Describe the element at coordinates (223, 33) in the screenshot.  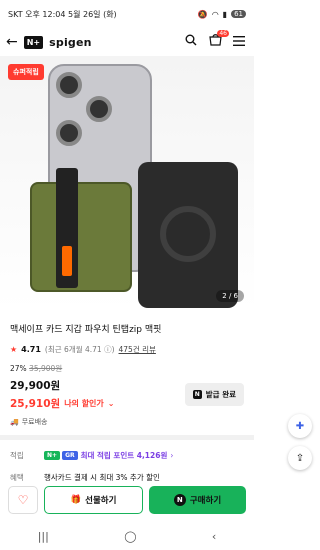
I see `cart-count-badge: 46` at that location.